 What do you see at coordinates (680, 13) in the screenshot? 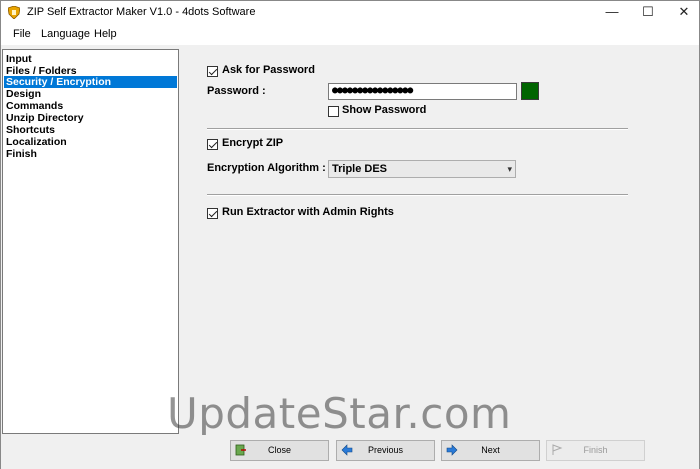
I see `close-window-button: ✕` at bounding box center [680, 13].